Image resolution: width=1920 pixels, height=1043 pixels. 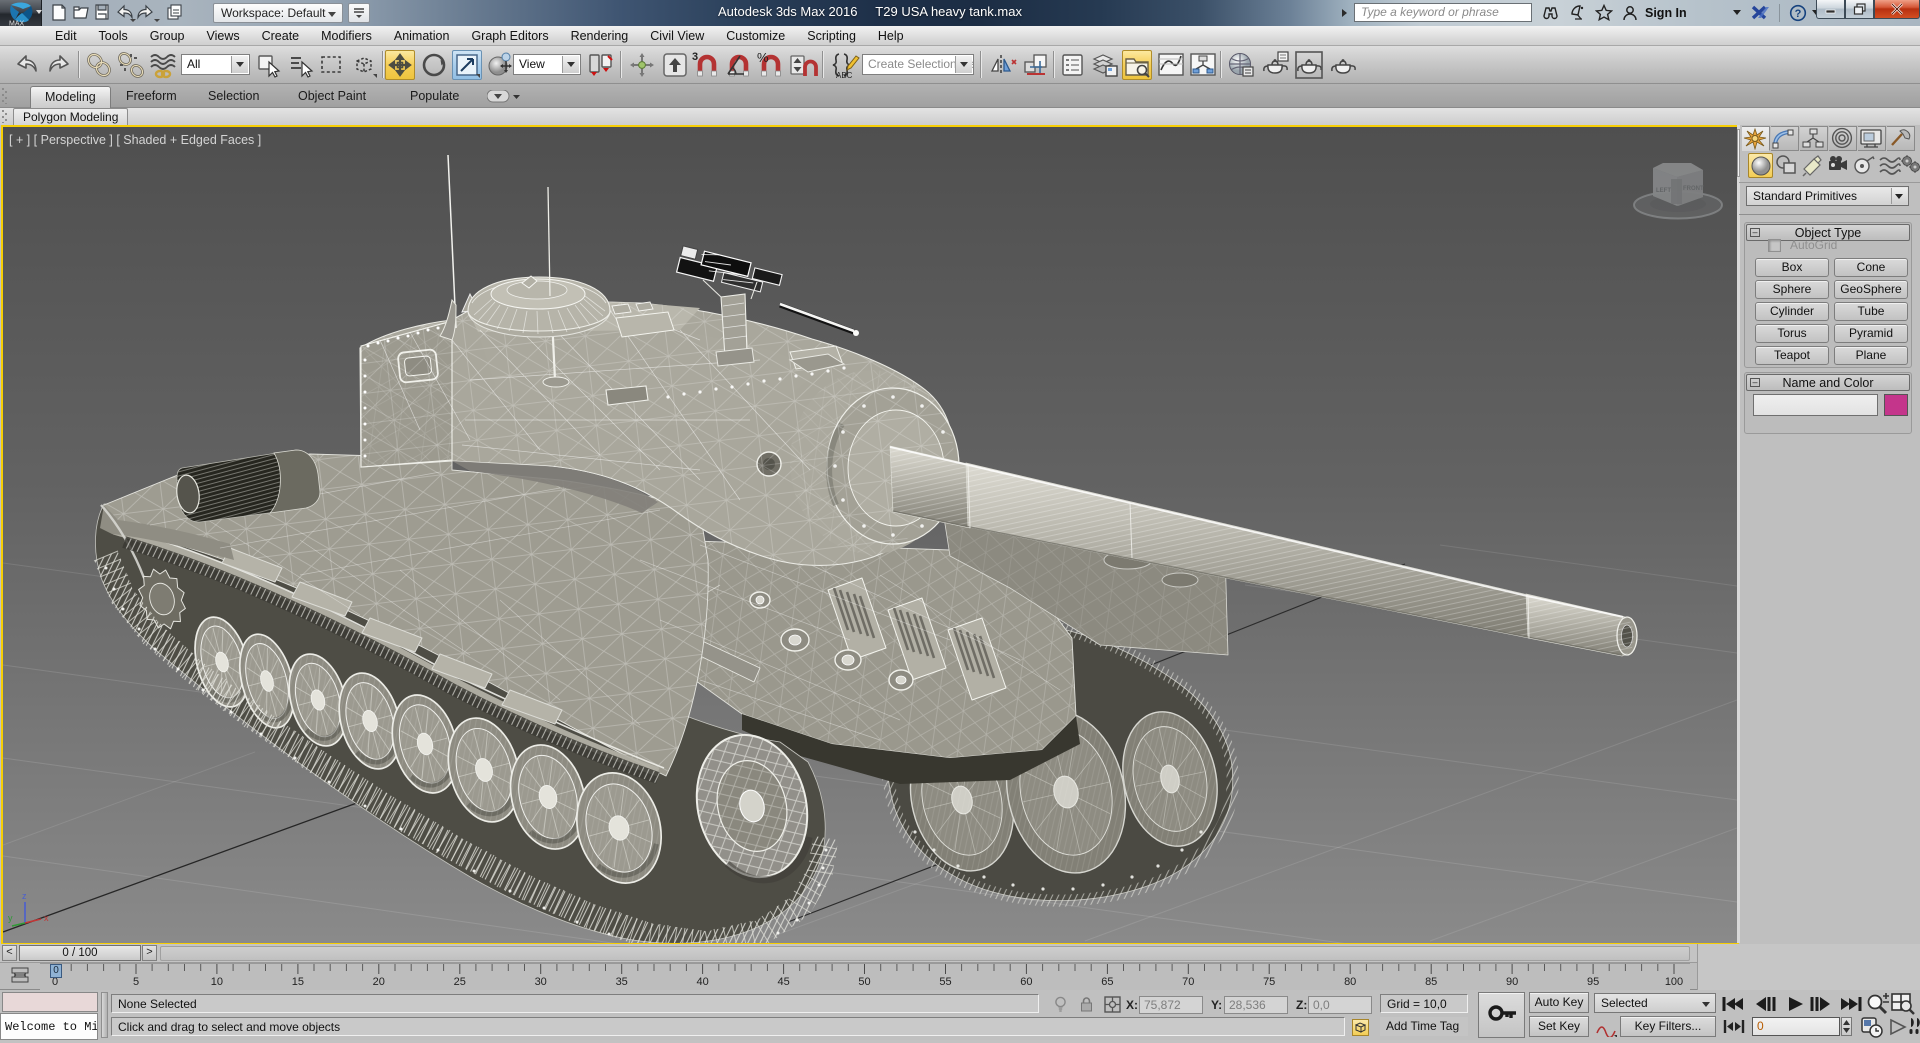 I want to click on svg-text: 100, so click(x=1674, y=982).